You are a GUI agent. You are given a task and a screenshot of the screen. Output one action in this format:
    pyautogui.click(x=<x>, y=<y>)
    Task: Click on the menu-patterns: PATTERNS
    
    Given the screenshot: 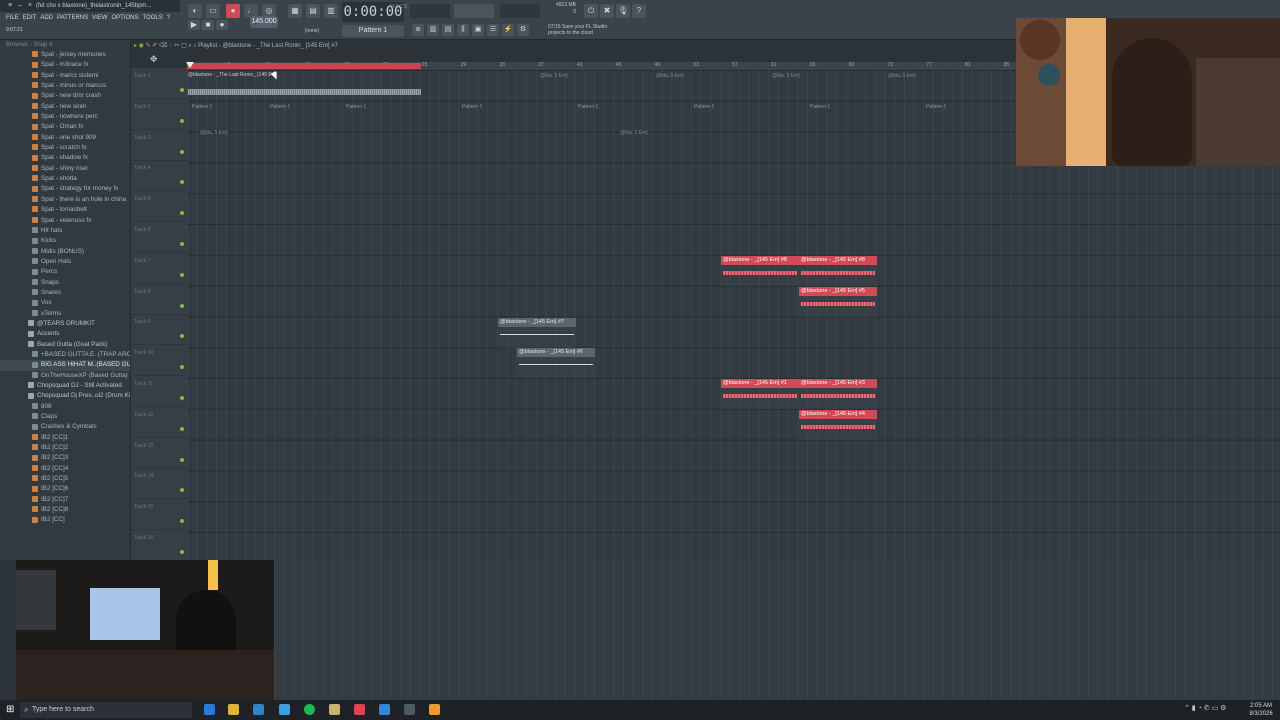 What is the action you would take?
    pyautogui.click(x=72, y=18)
    